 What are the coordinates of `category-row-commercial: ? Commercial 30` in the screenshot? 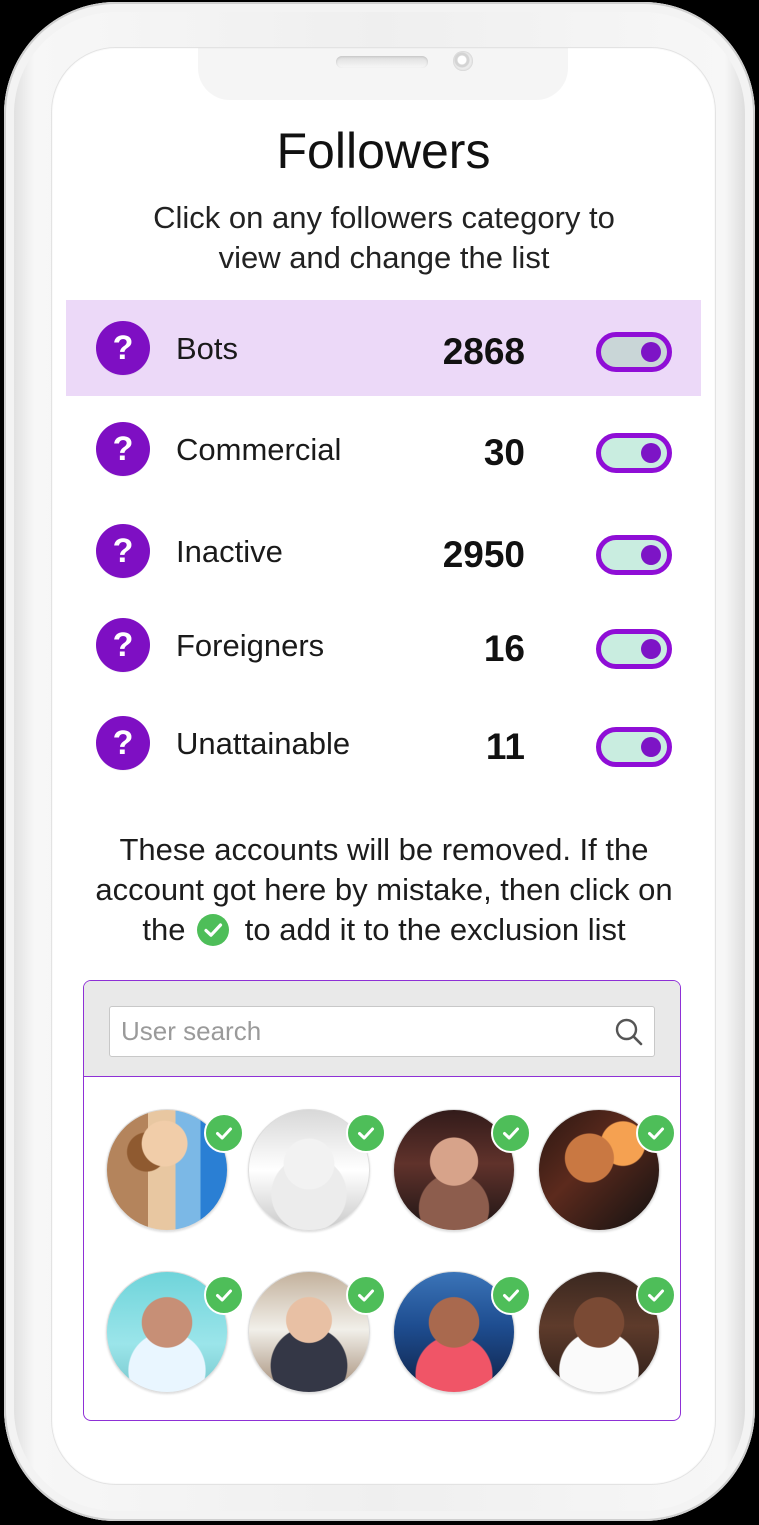 It's located at (383, 449).